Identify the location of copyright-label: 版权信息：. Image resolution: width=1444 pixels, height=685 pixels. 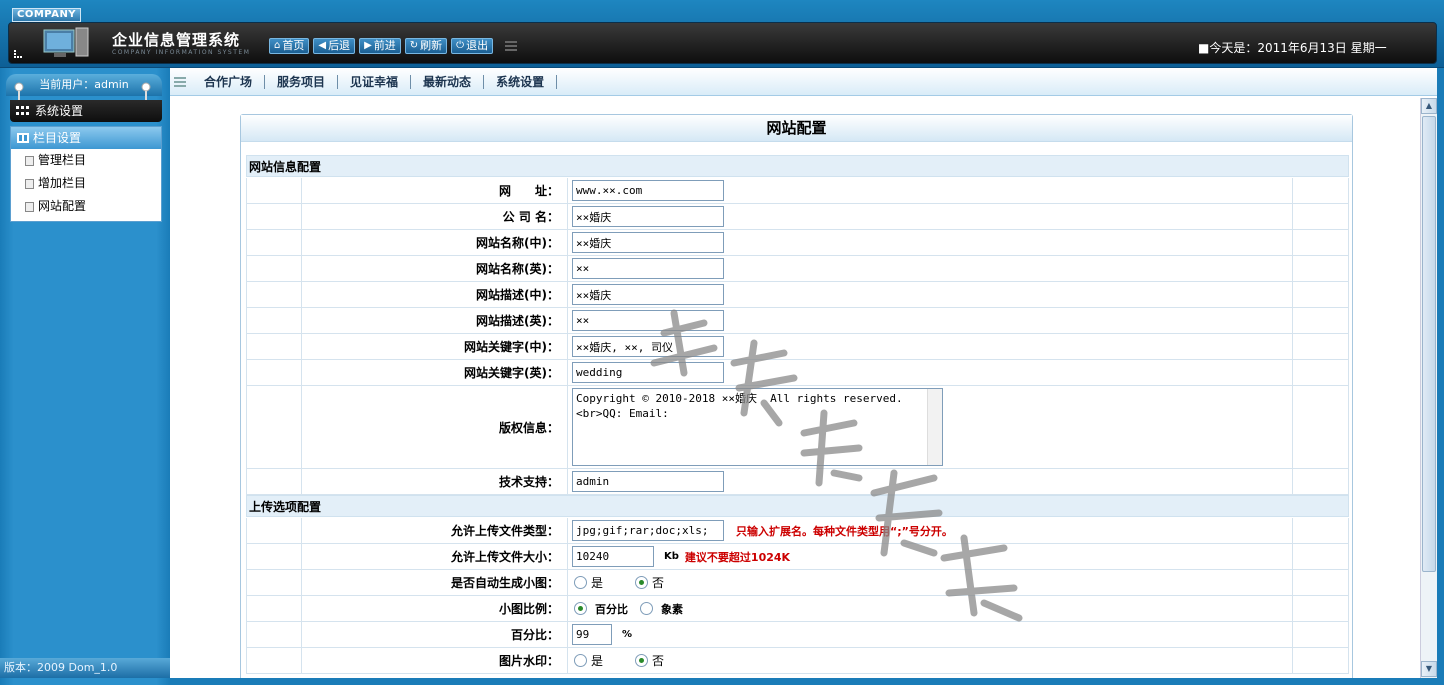
(435, 427).